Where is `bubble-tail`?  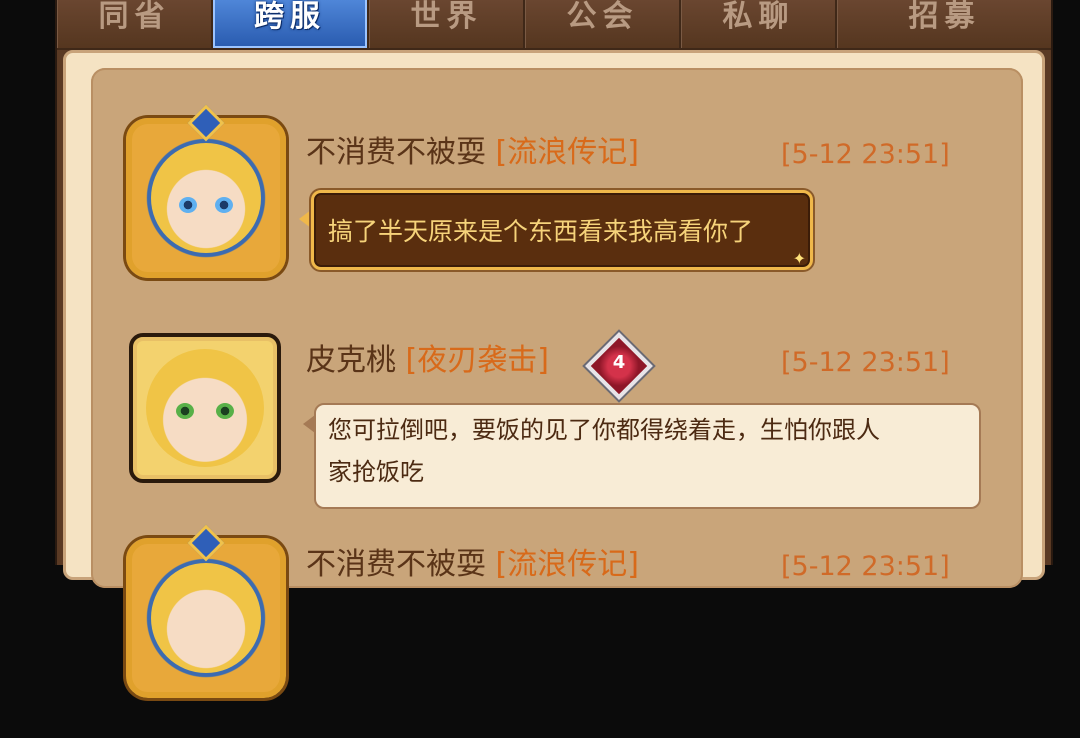 bubble-tail is located at coordinates (305, 219).